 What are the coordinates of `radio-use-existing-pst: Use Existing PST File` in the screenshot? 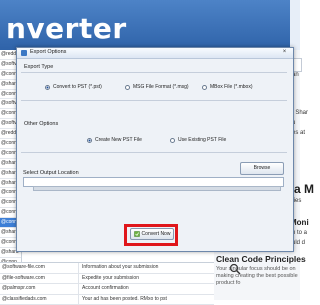 It's located at (198, 140).